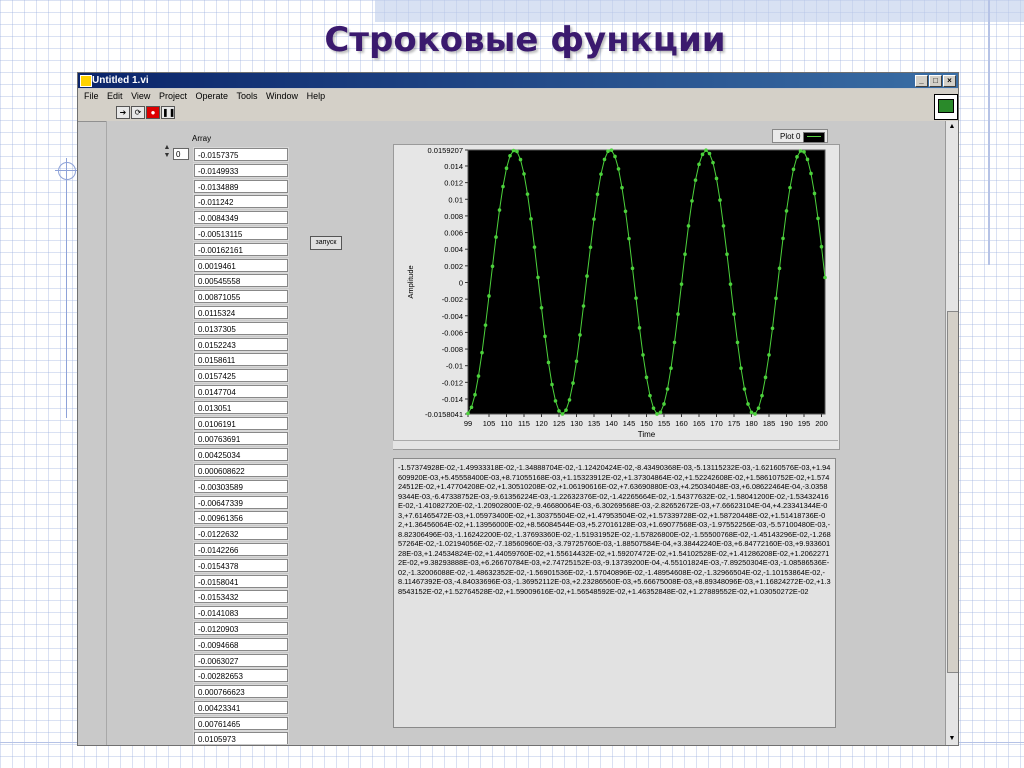 This screenshot has height=768, width=1024. What do you see at coordinates (611, 423) in the screenshot?
I see `x-tick-label: 140` at bounding box center [611, 423].